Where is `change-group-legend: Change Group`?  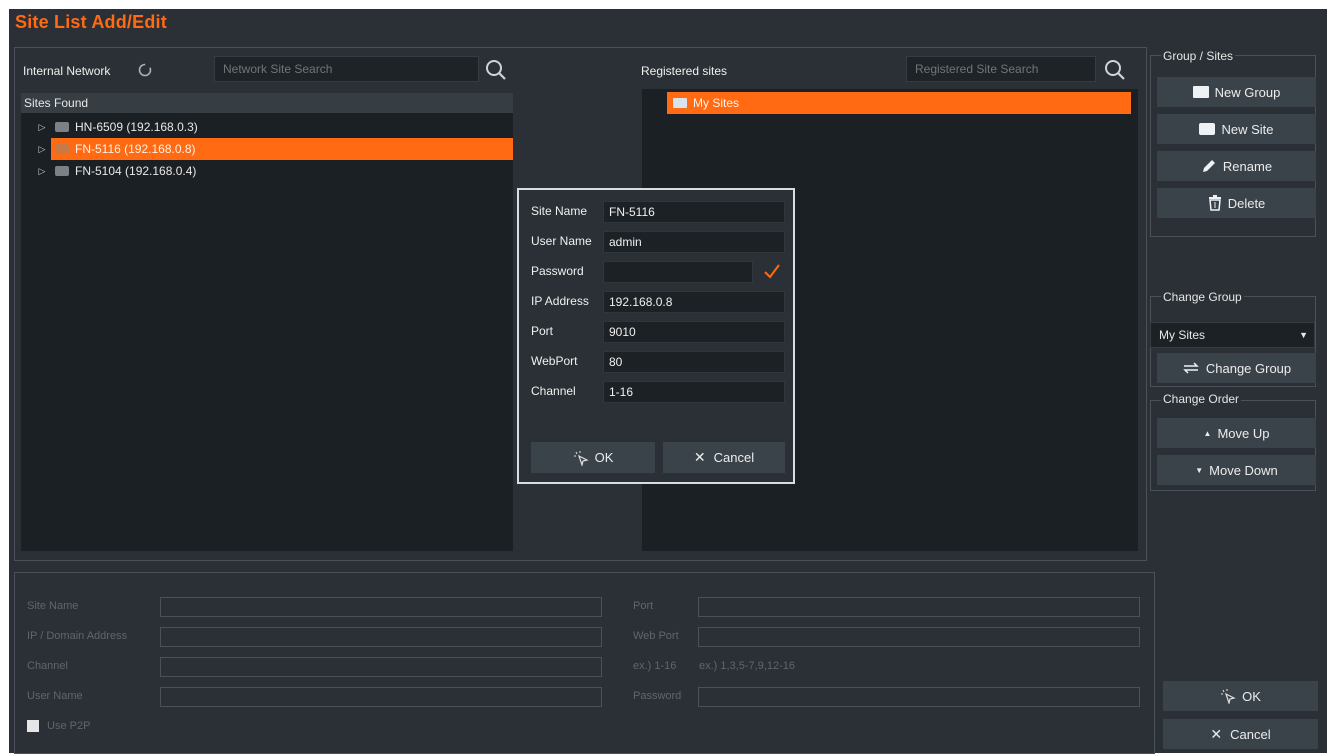
change-group-legend: Change Group is located at coordinates (1202, 297).